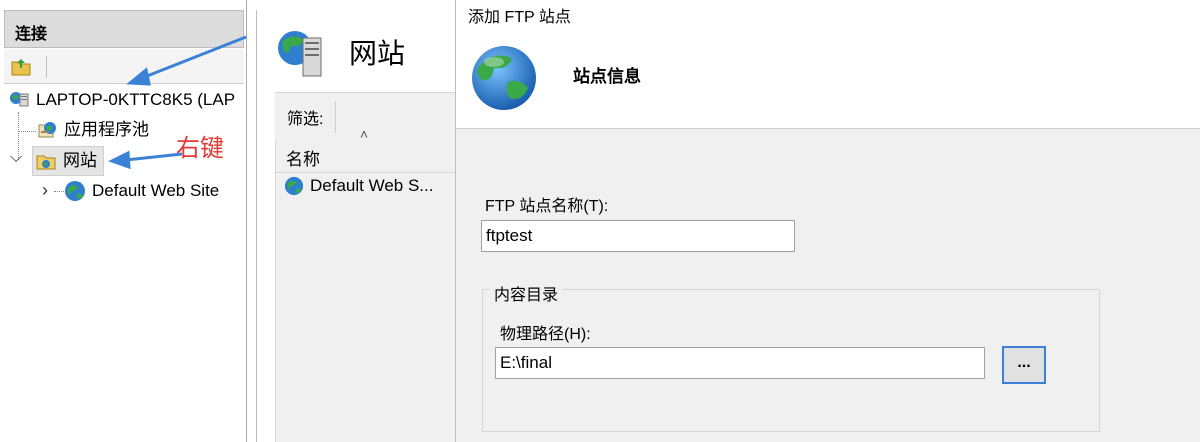 Image resolution: width=1200 pixels, height=442 pixels. What do you see at coordinates (519, 17) in the screenshot?
I see `dialog-title: 添加 FTP 站点` at bounding box center [519, 17].